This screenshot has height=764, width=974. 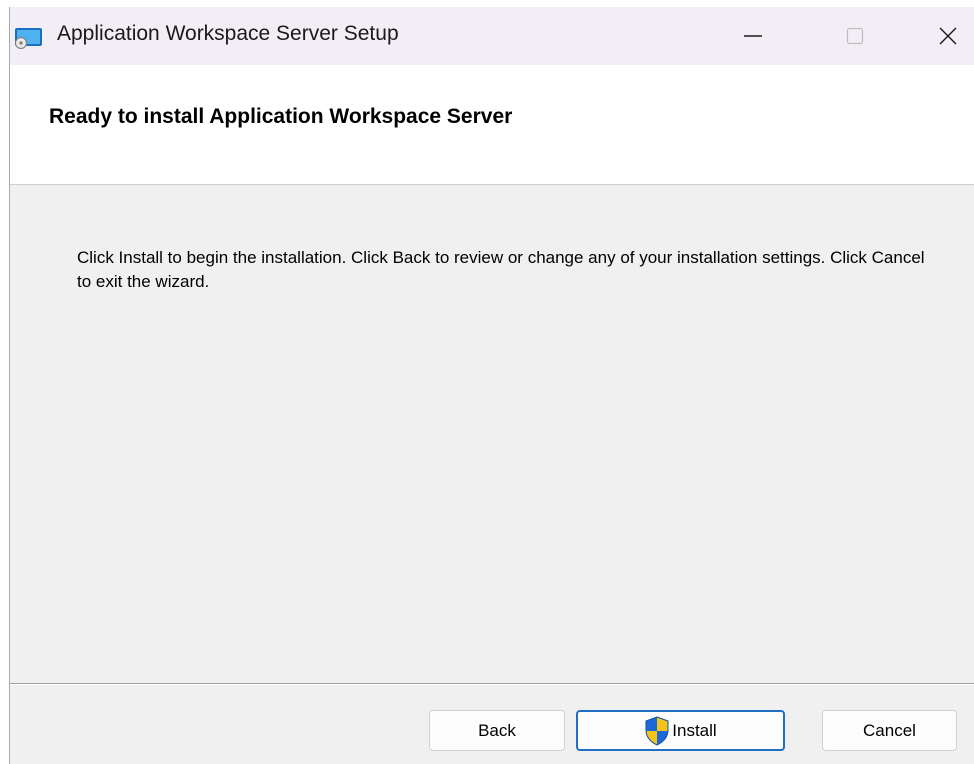 What do you see at coordinates (492, 684) in the screenshot?
I see `footer-divider` at bounding box center [492, 684].